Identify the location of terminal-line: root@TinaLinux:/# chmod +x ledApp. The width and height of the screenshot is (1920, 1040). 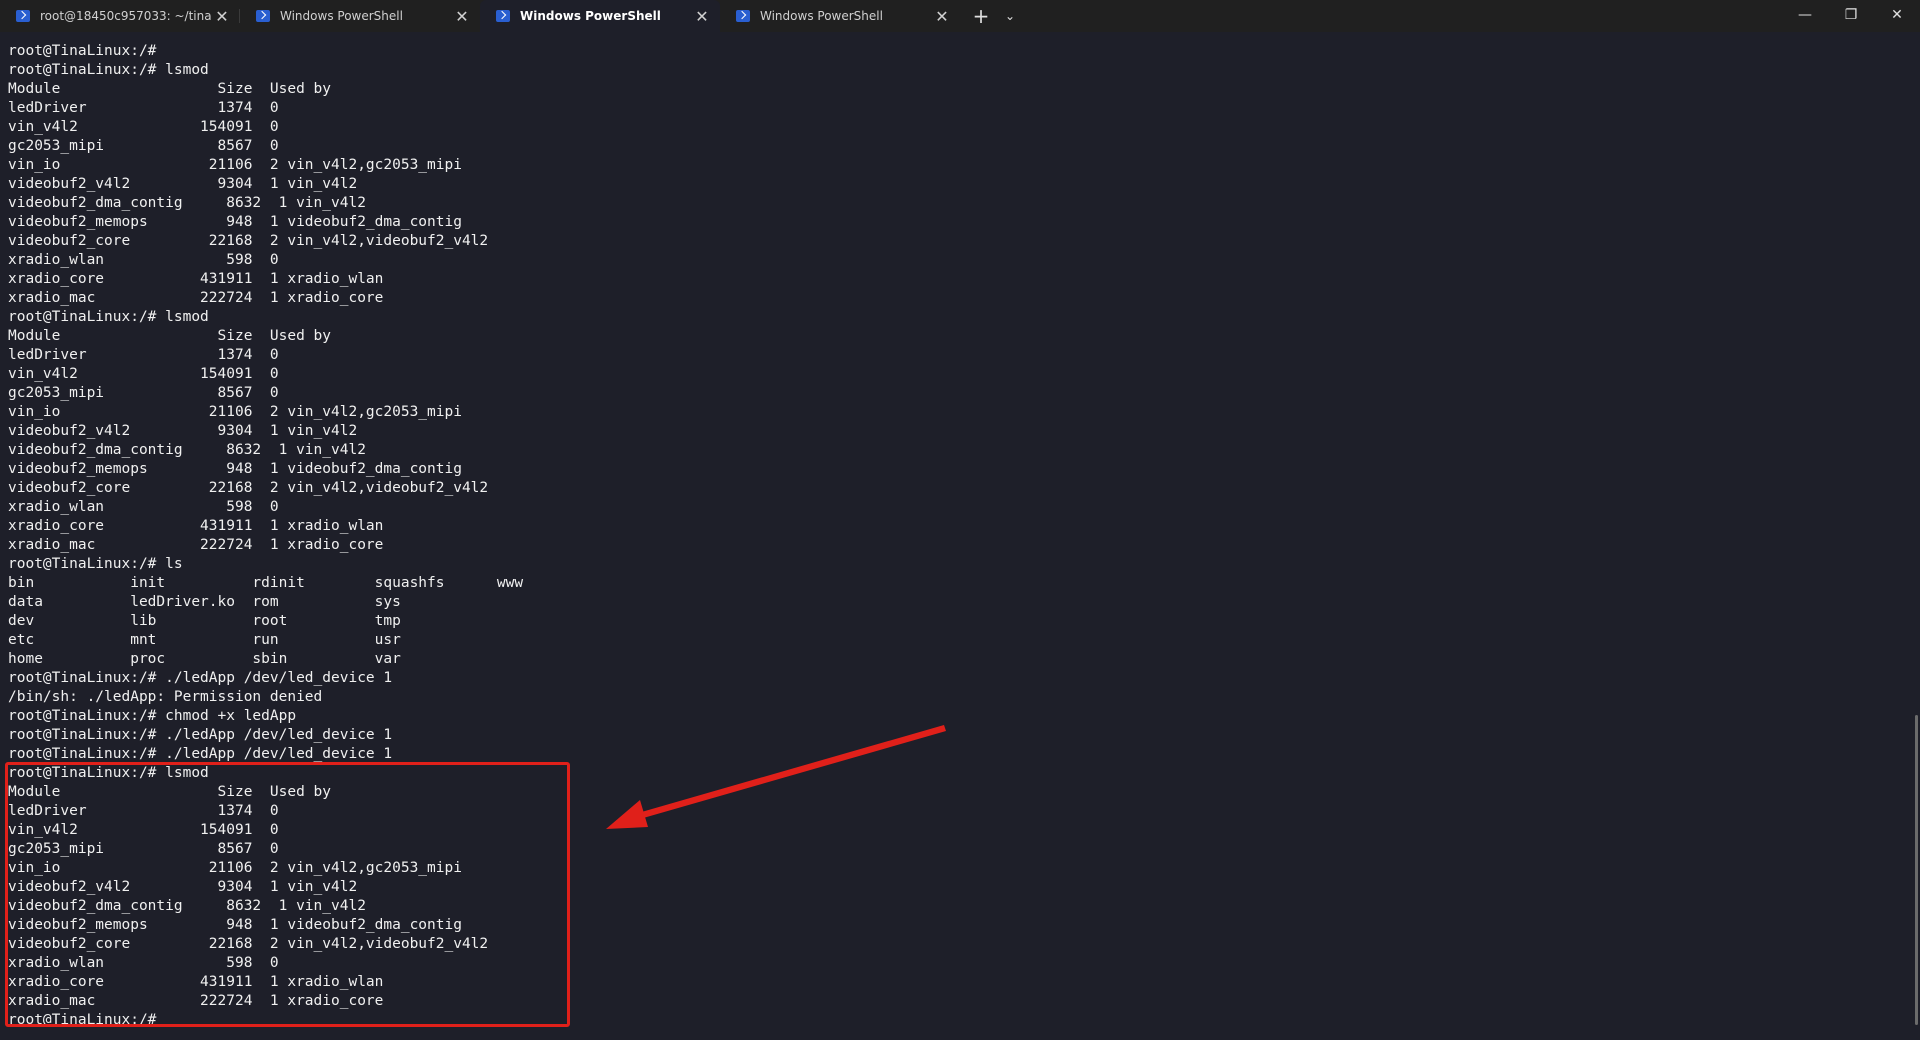
(152, 716).